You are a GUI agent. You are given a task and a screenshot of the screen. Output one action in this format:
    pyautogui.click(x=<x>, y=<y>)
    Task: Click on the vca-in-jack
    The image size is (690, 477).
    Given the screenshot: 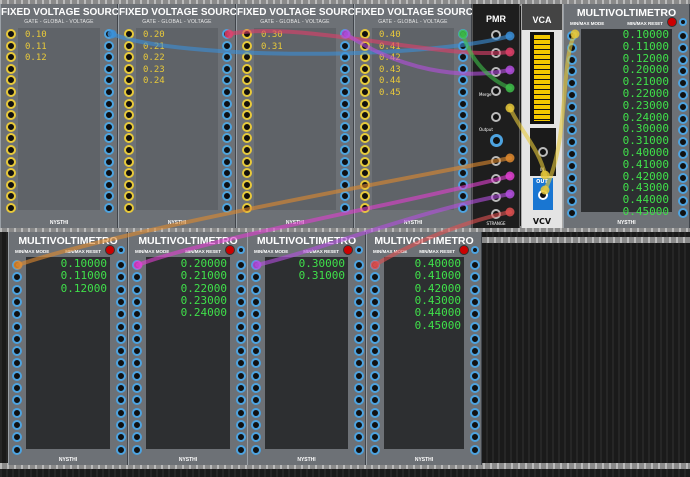 What is the action you would take?
    pyautogui.click(x=543, y=152)
    